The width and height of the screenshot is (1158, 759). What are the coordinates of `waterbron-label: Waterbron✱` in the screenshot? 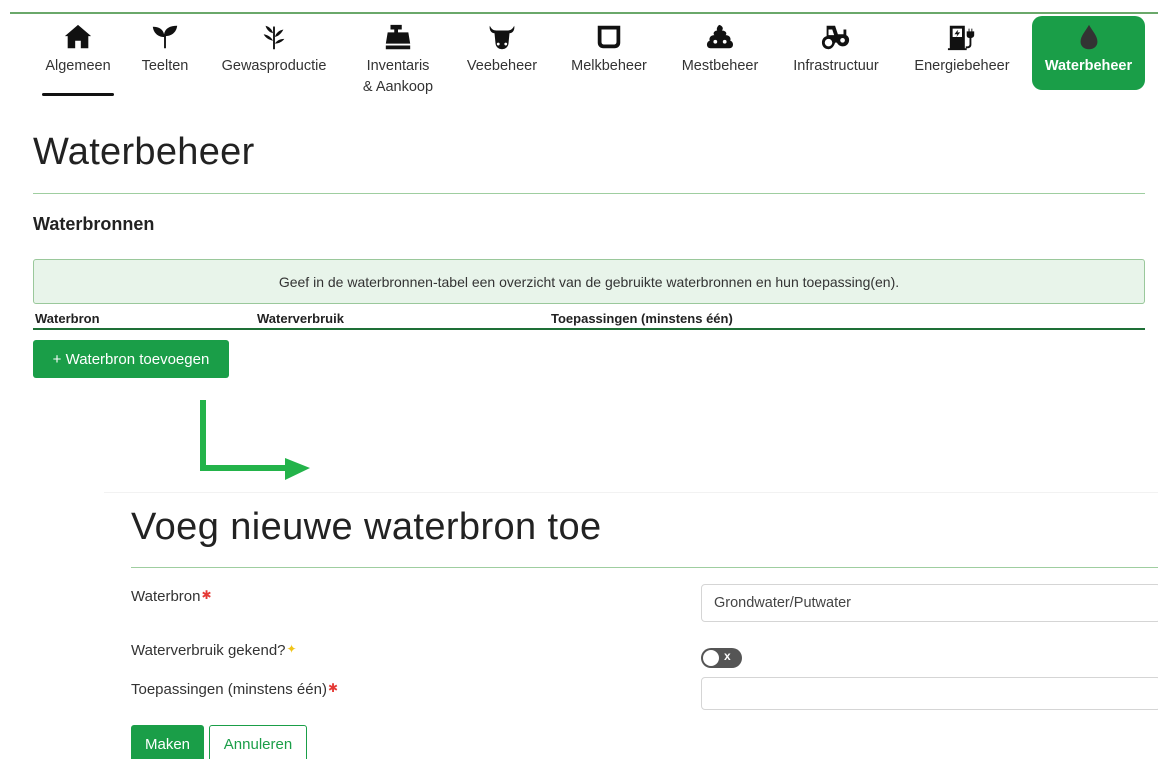 It's located at (171, 596).